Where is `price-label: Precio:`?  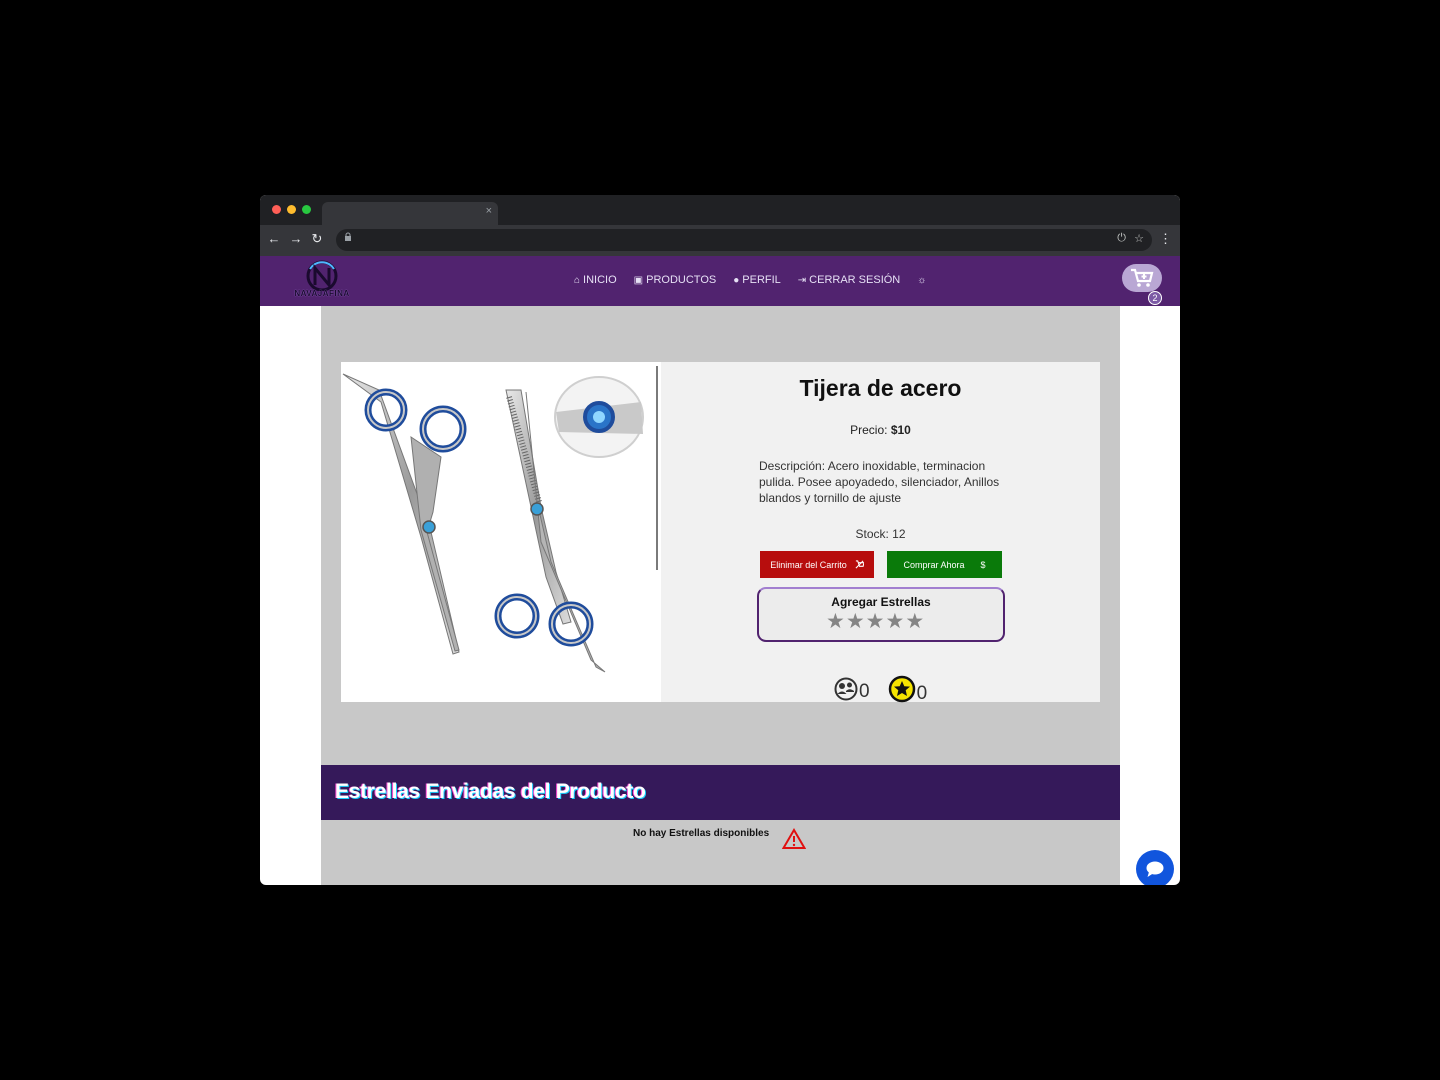 price-label: Precio: is located at coordinates (869, 430).